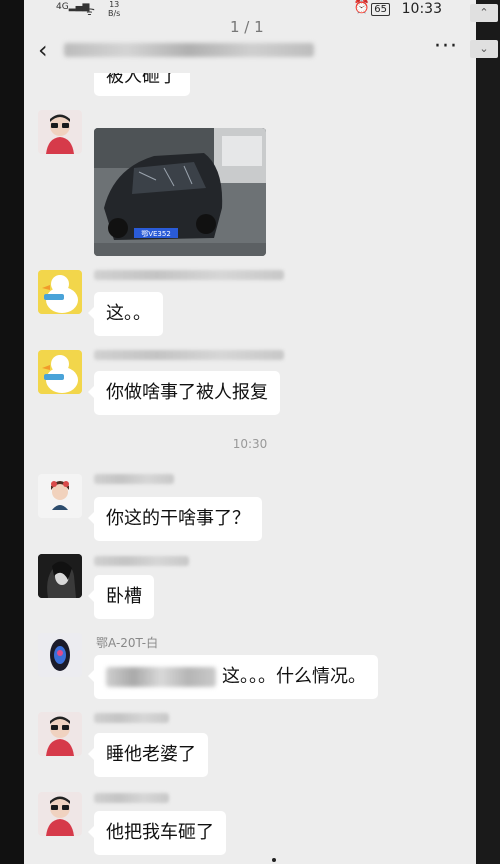  Describe the element at coordinates (484, 49) in the screenshot. I see `scroll-down-icon: ⌄` at that location.